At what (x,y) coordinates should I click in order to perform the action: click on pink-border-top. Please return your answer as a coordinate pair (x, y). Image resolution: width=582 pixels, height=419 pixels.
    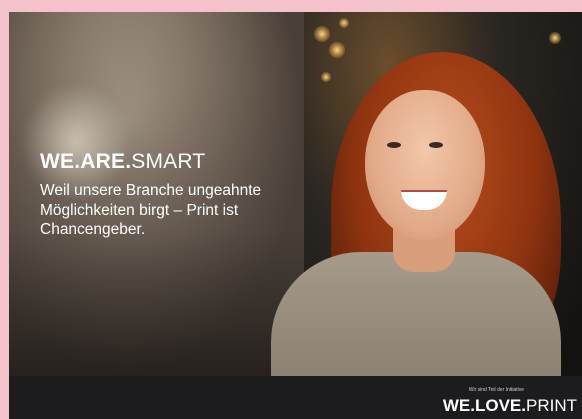
    Looking at the image, I should click on (291, 6).